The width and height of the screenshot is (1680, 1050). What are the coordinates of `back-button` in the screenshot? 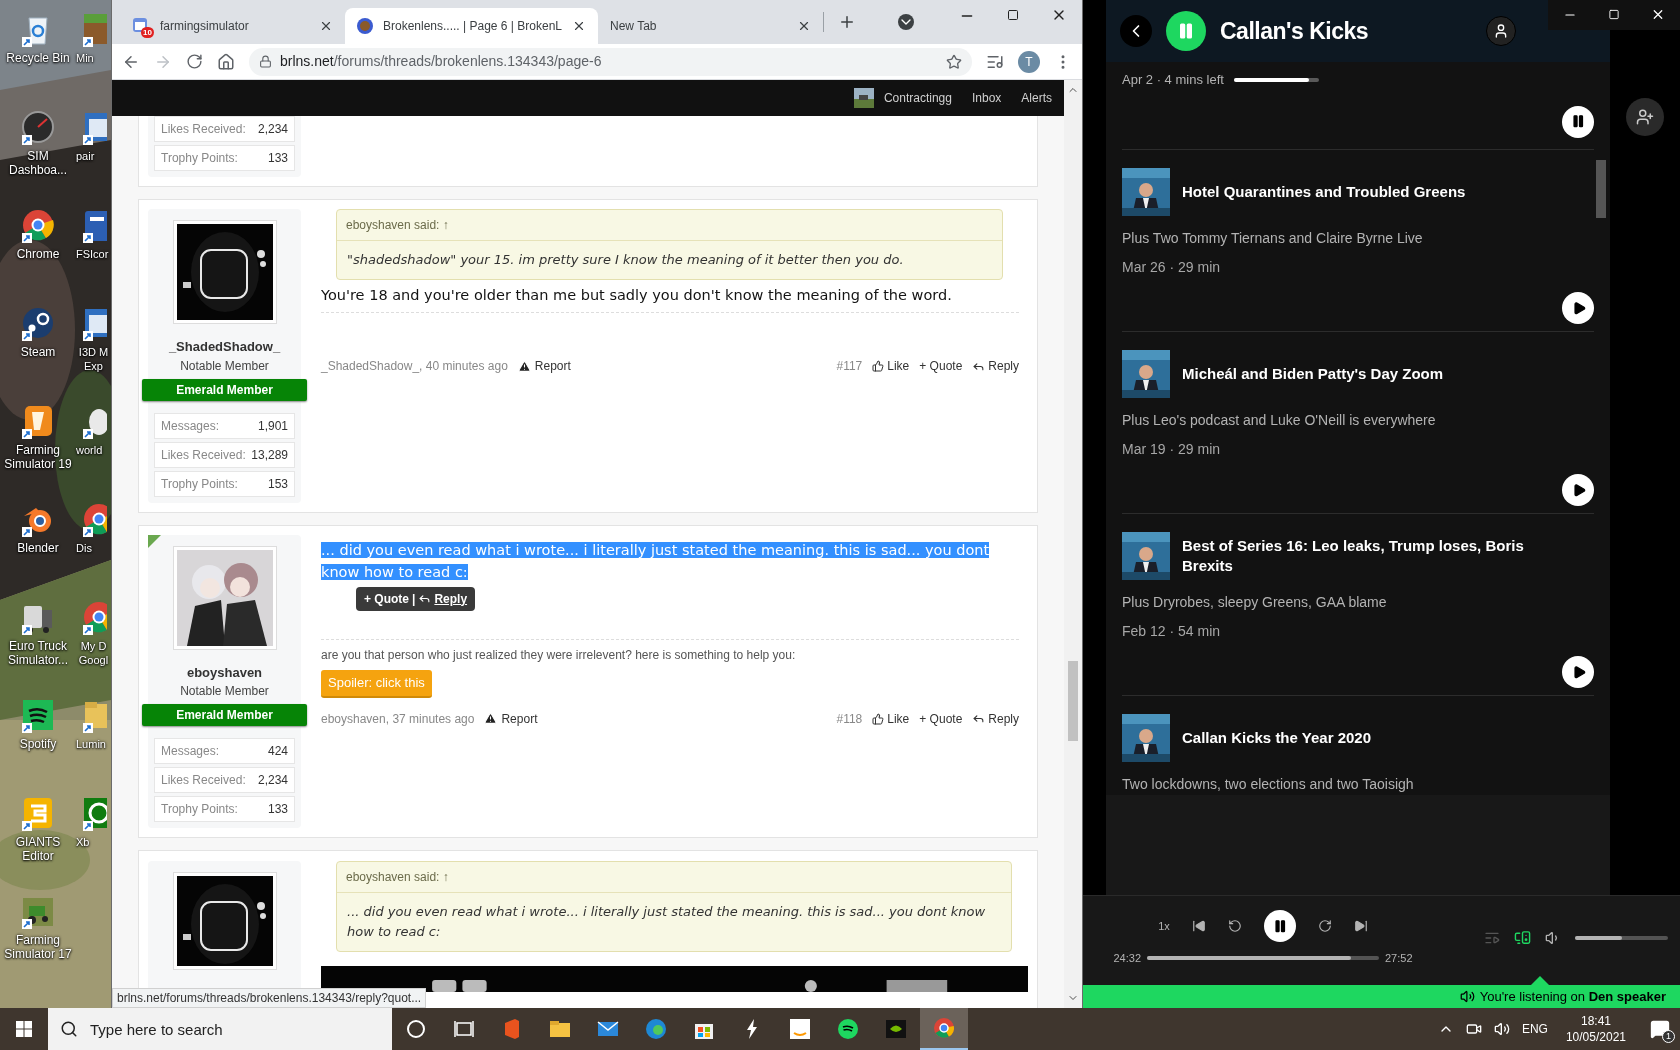 It's located at (1136, 31).